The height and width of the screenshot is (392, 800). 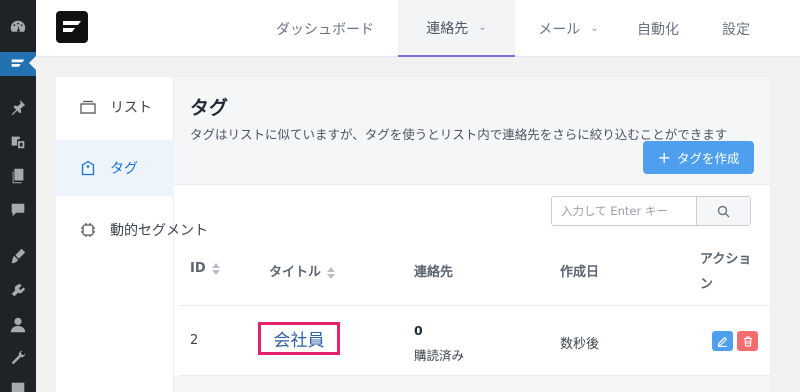 What do you see at coordinates (88, 107) in the screenshot?
I see `list-icon` at bounding box center [88, 107].